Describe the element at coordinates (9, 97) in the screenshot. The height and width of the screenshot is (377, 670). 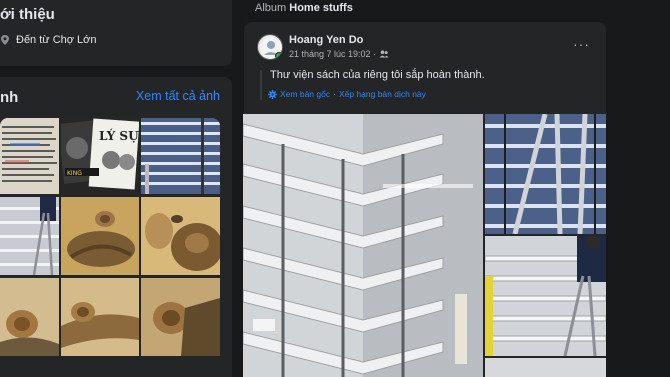
I see `photos-title: nh` at that location.